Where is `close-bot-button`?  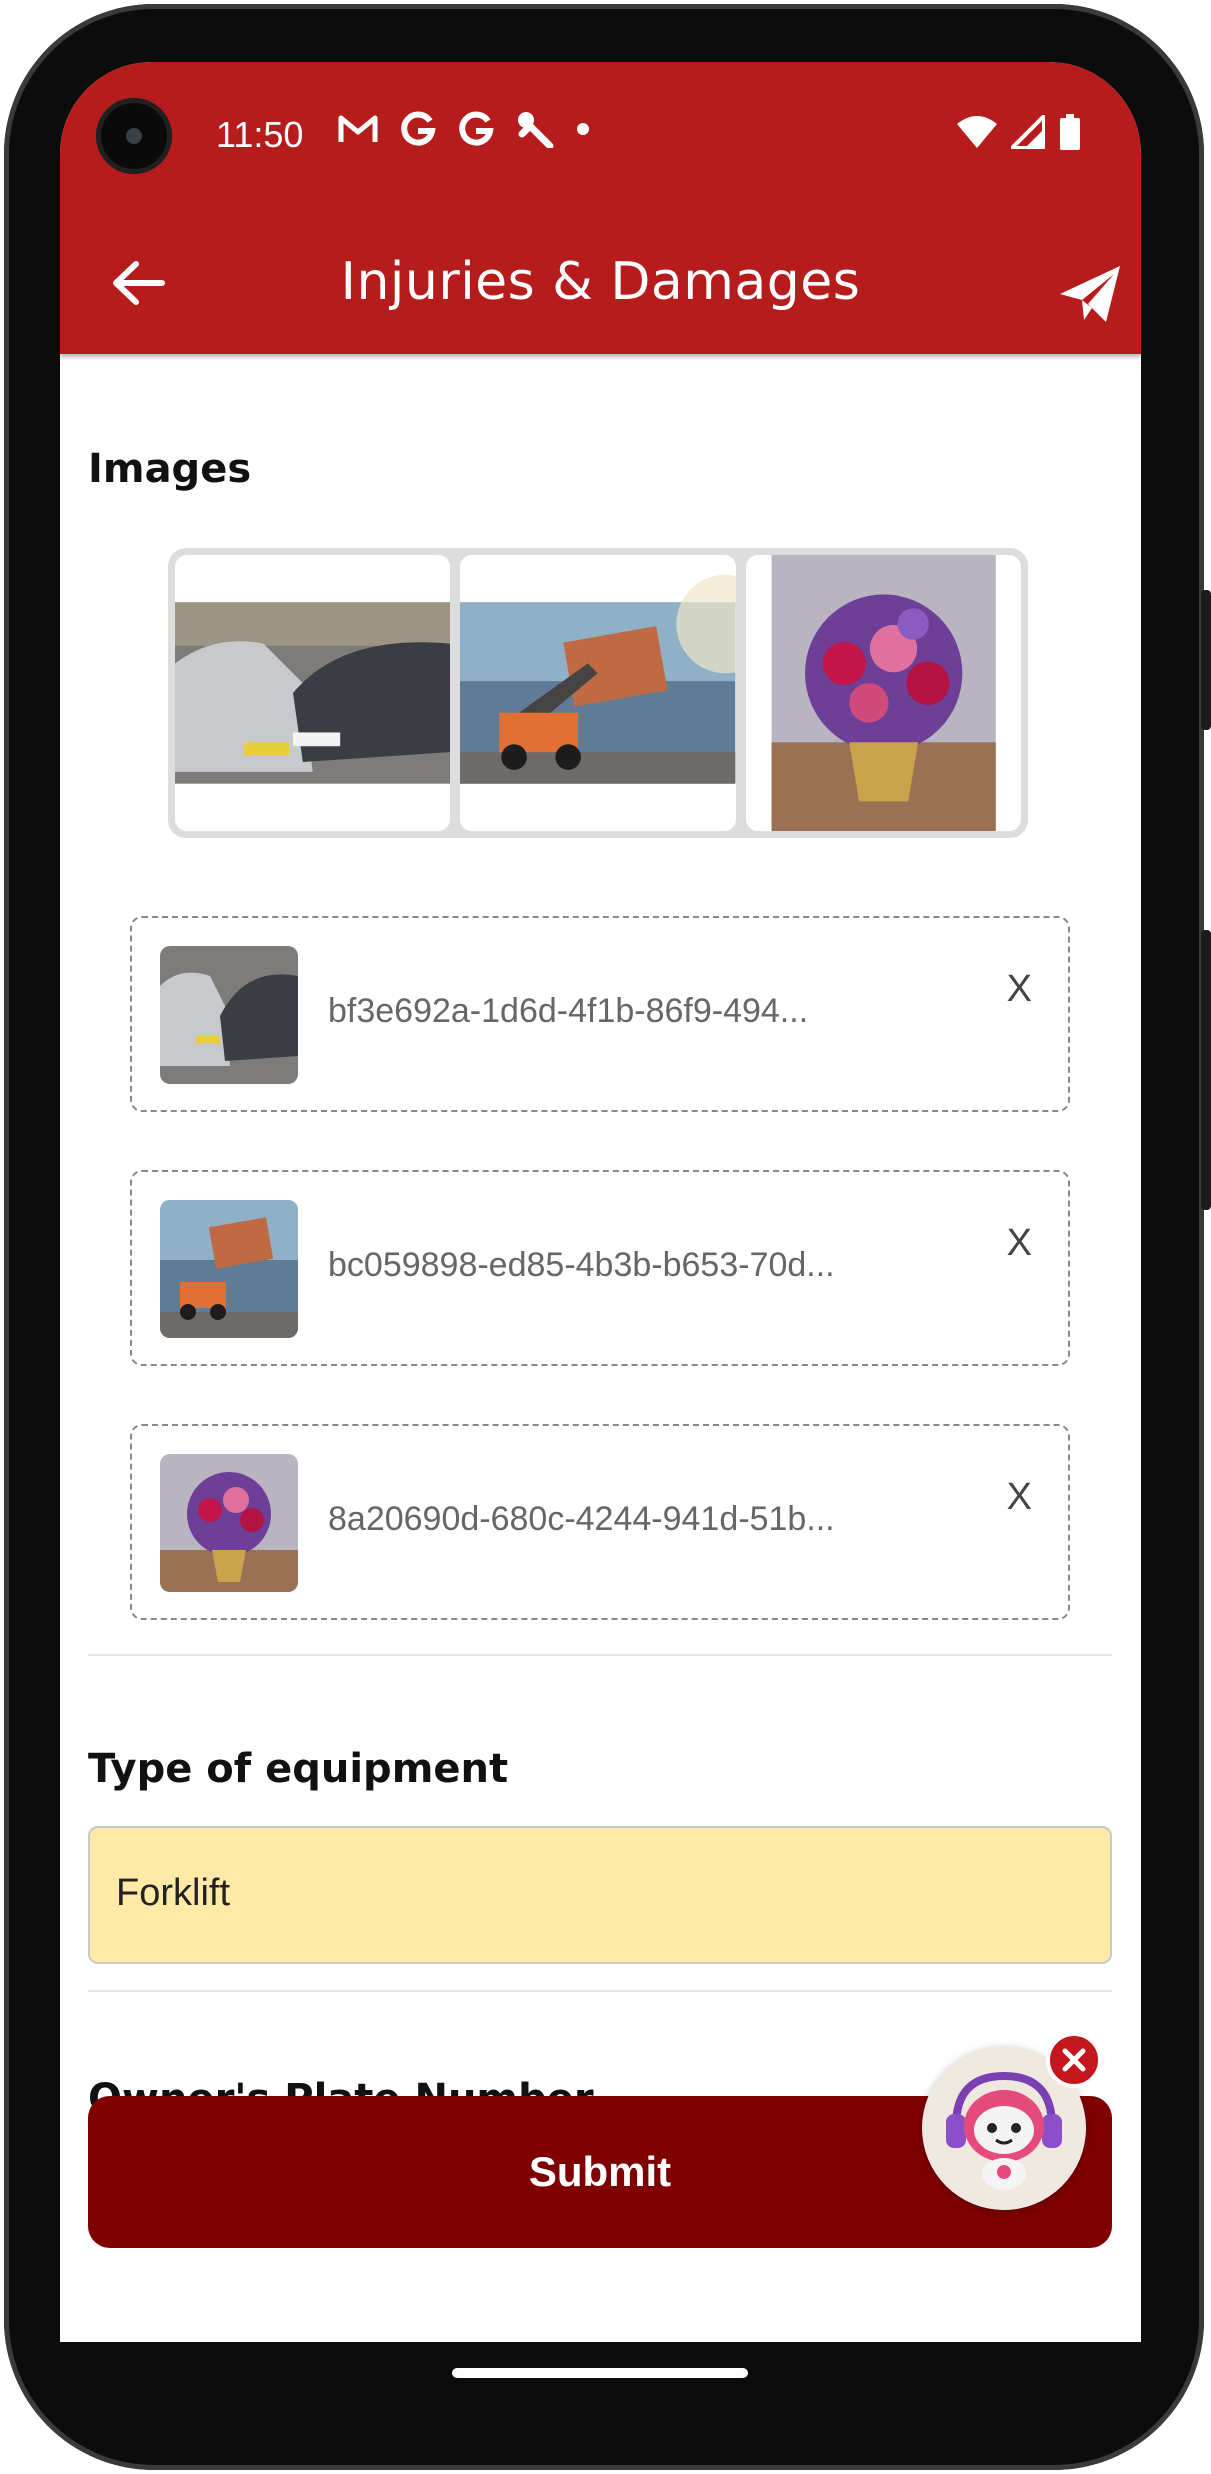
close-bot-button is located at coordinates (1074, 2060).